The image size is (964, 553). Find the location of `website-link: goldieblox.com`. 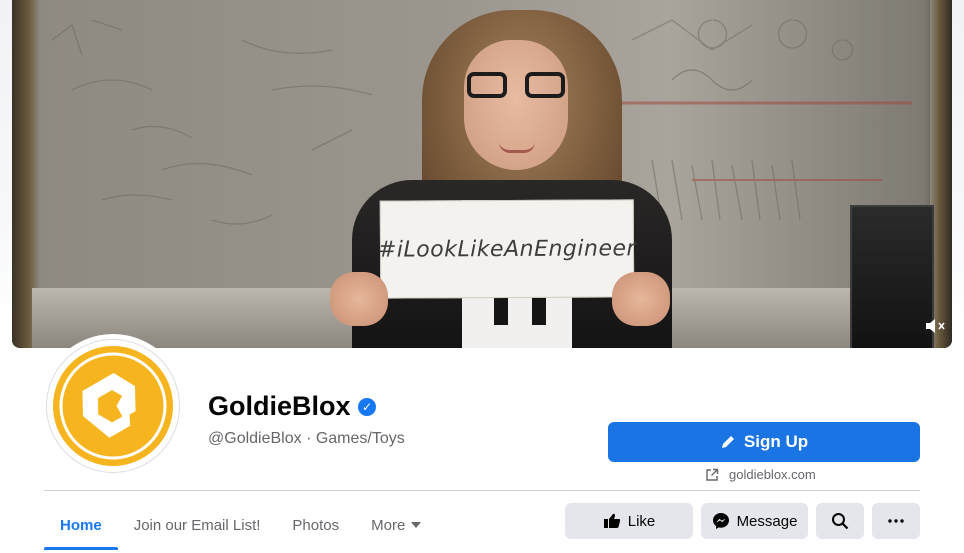

website-link: goldieblox.com is located at coordinates (760, 474).